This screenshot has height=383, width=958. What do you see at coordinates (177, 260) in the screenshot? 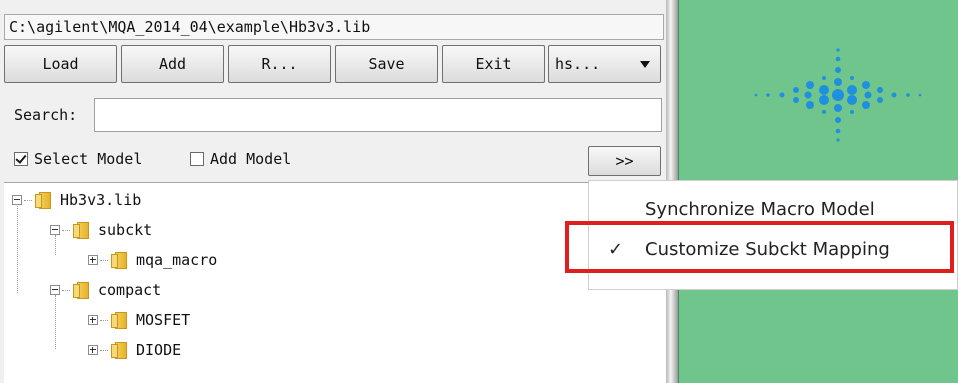
I see `tree-node-label: mqa_macro` at bounding box center [177, 260].